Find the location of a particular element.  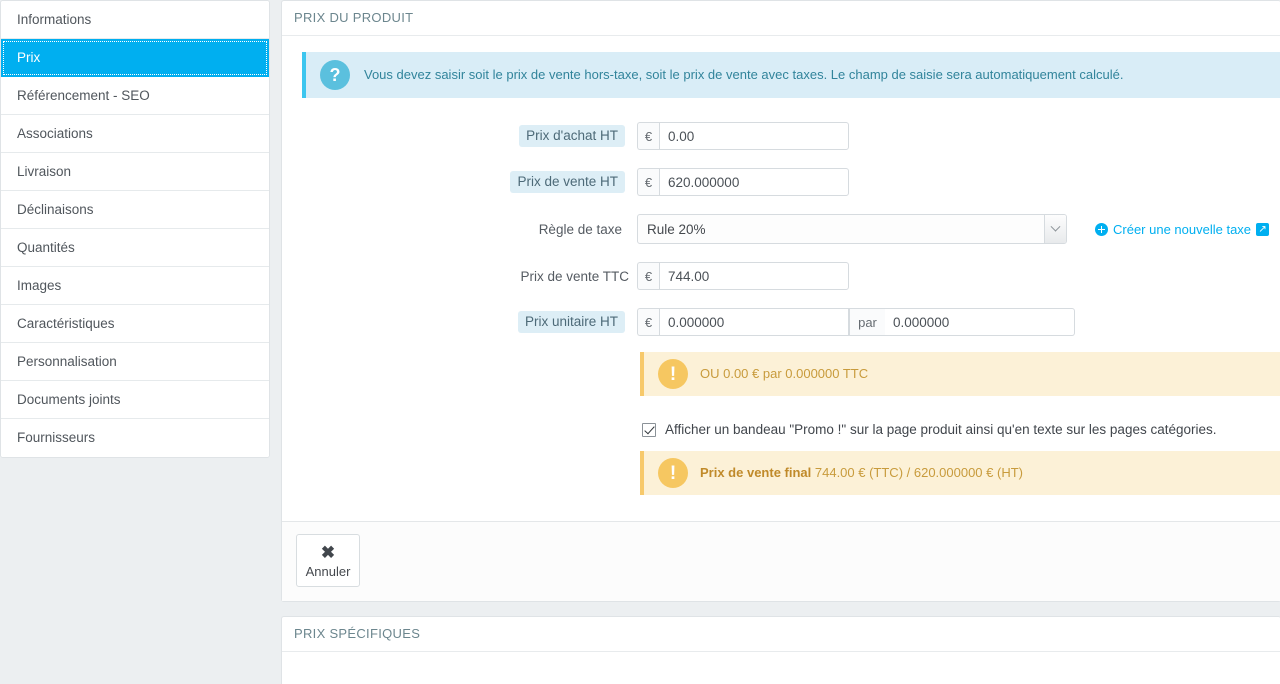

final-price-strong: Prix de vente final is located at coordinates (756, 472).